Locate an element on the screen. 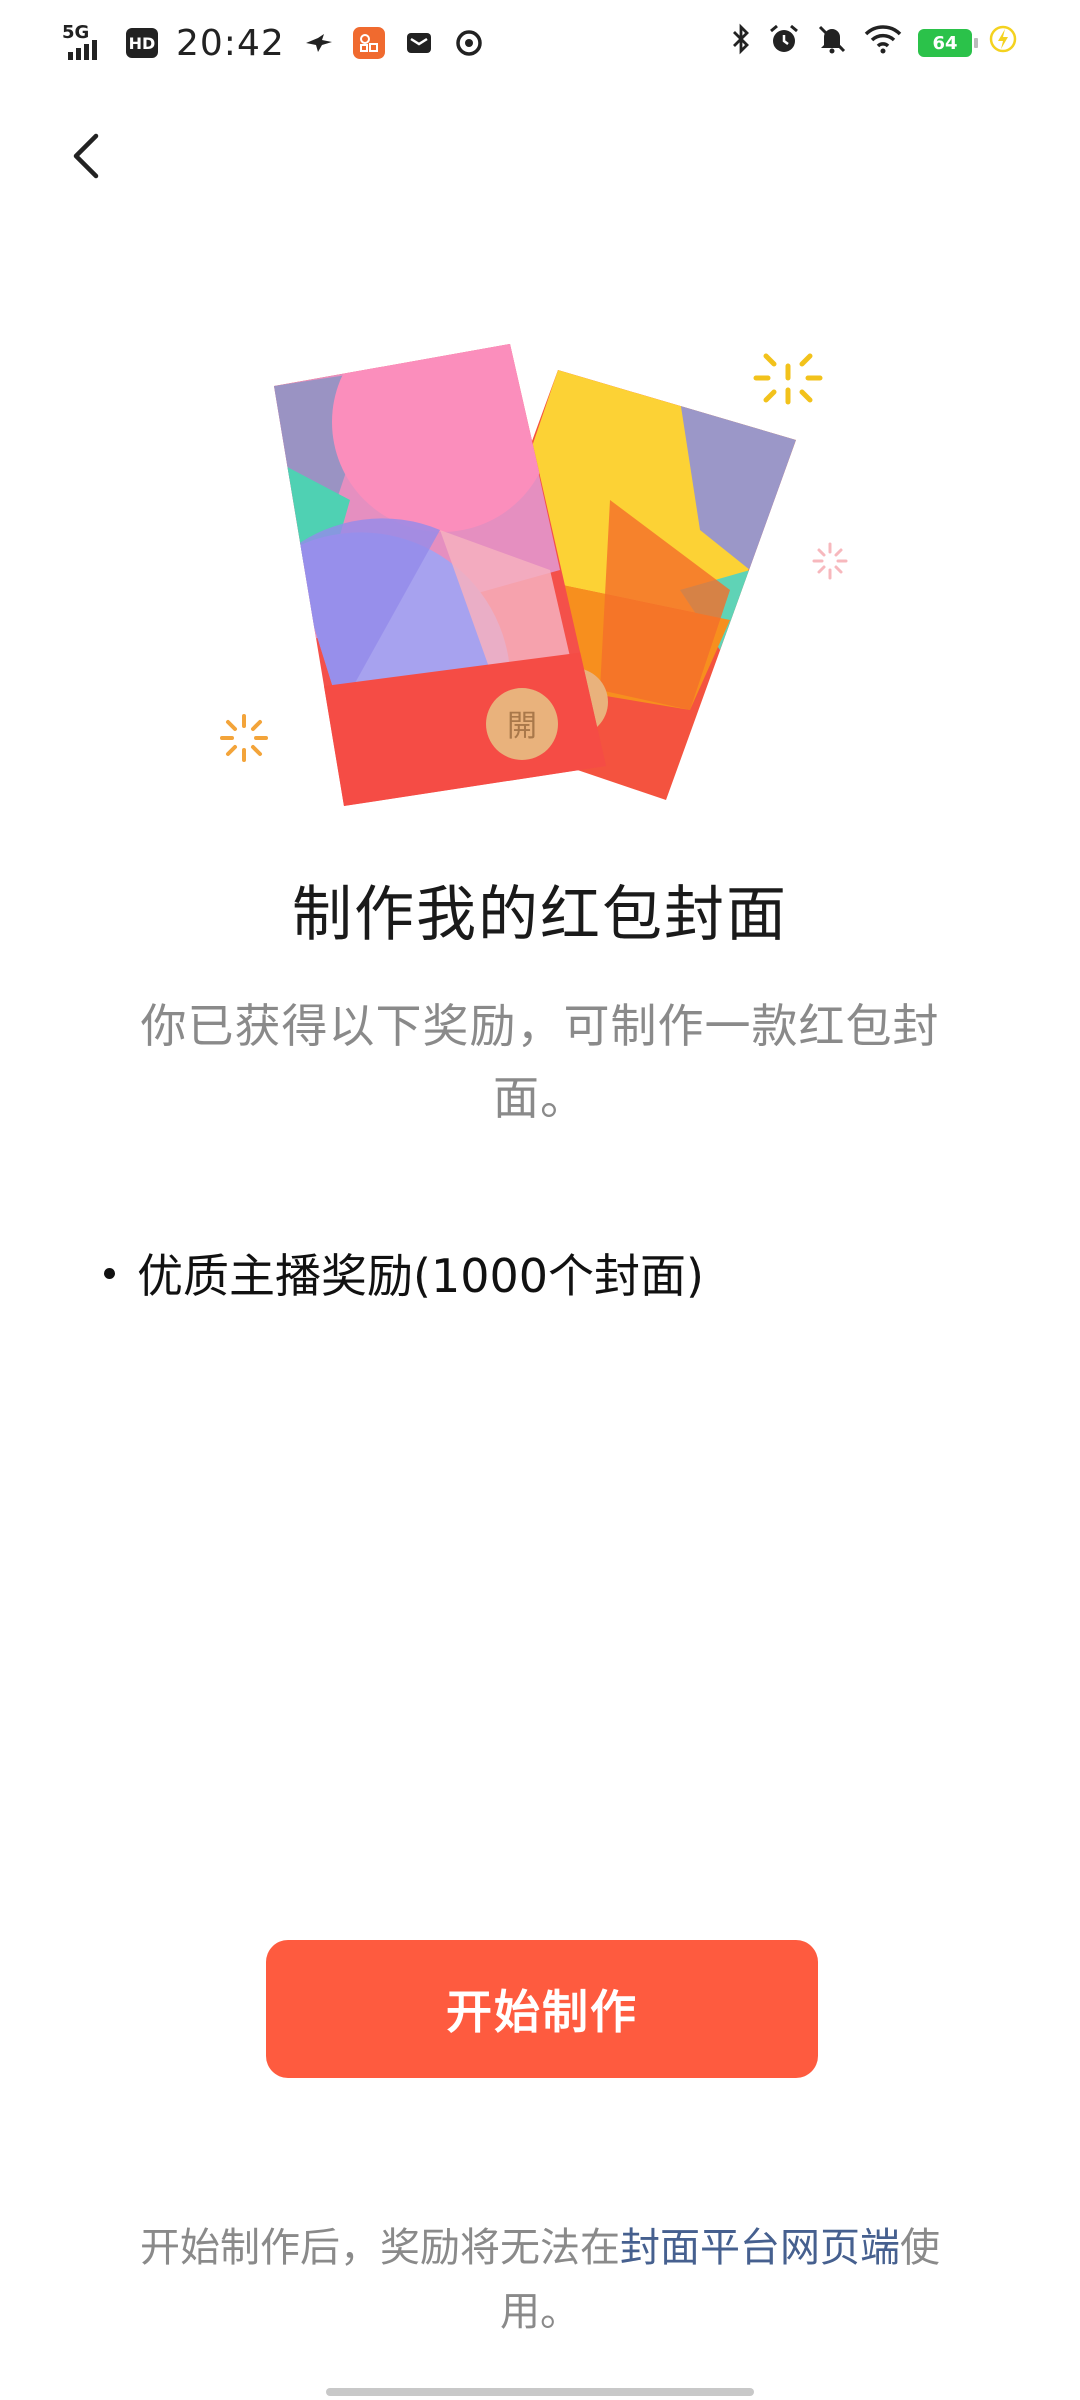  alarm-icon is located at coordinates (784, 43).